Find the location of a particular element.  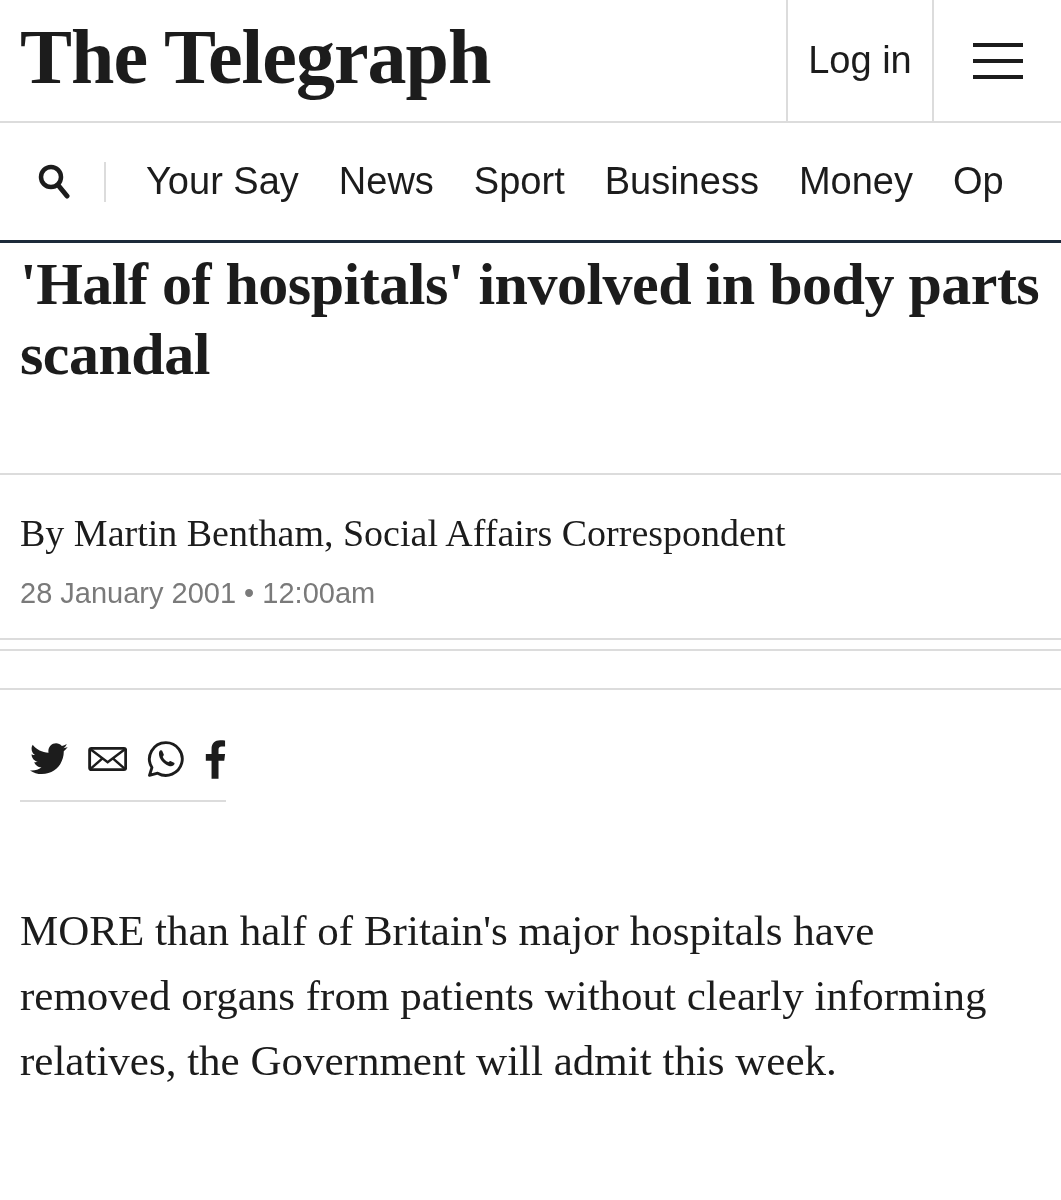

search-icon is located at coordinates (54, 181).